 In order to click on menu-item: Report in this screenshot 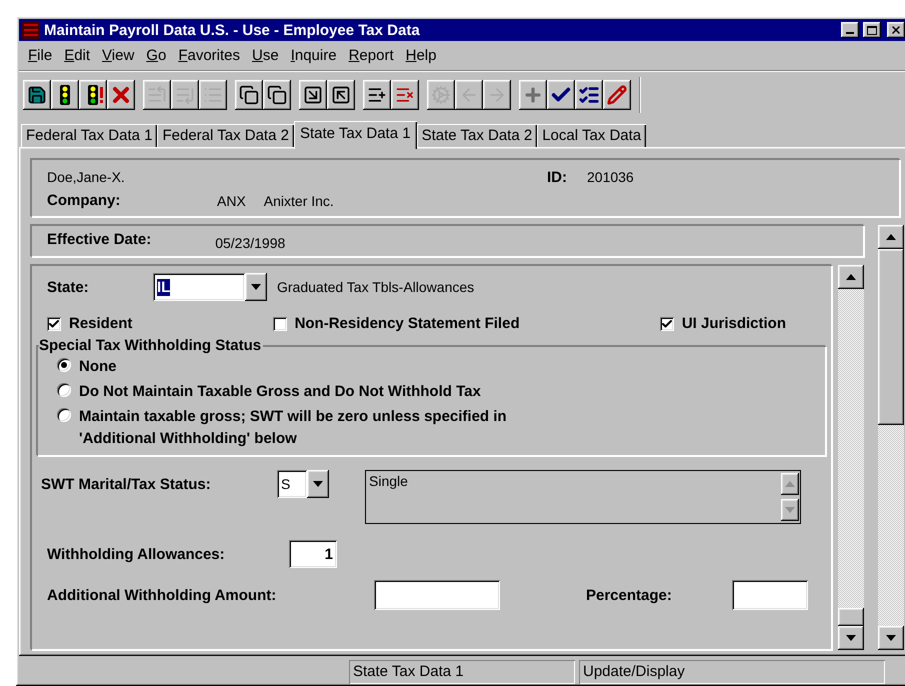, I will do `click(371, 55)`.